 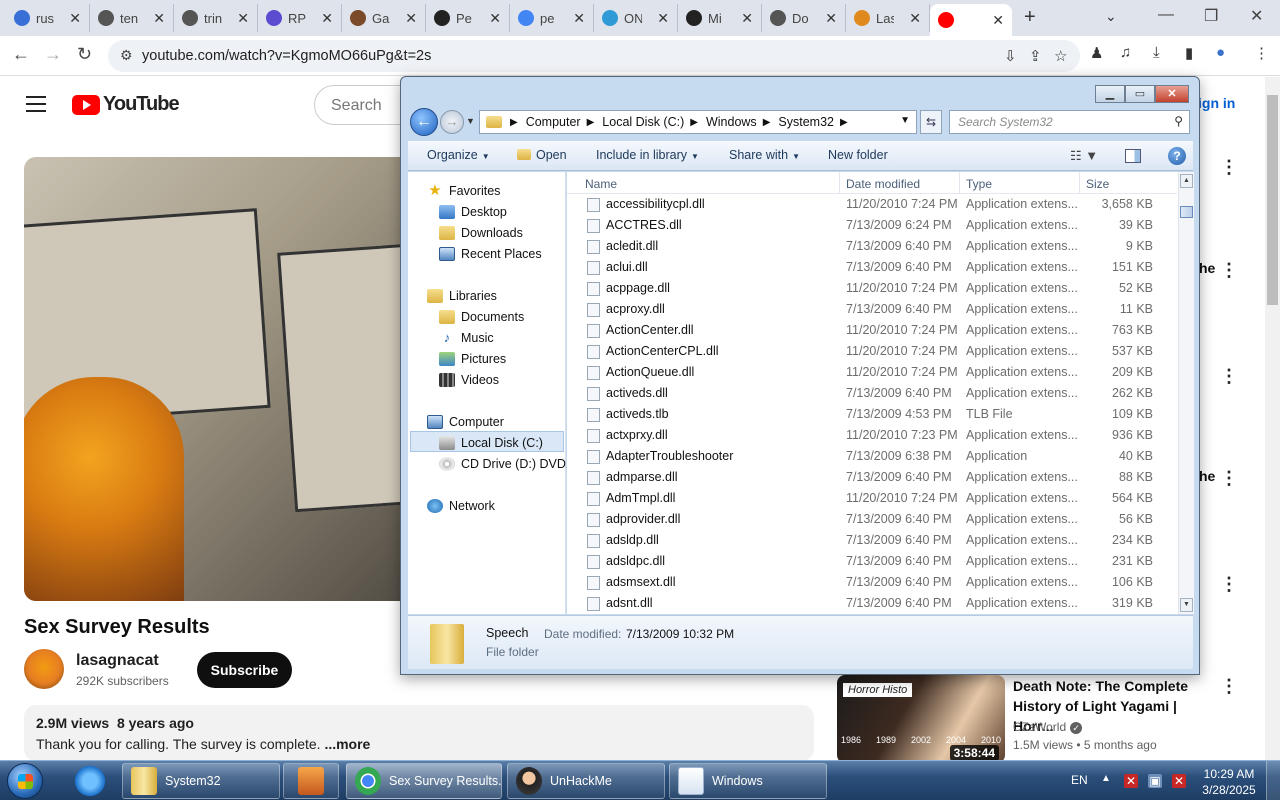 I want to click on help-icon: ?, so click(x=1177, y=156).